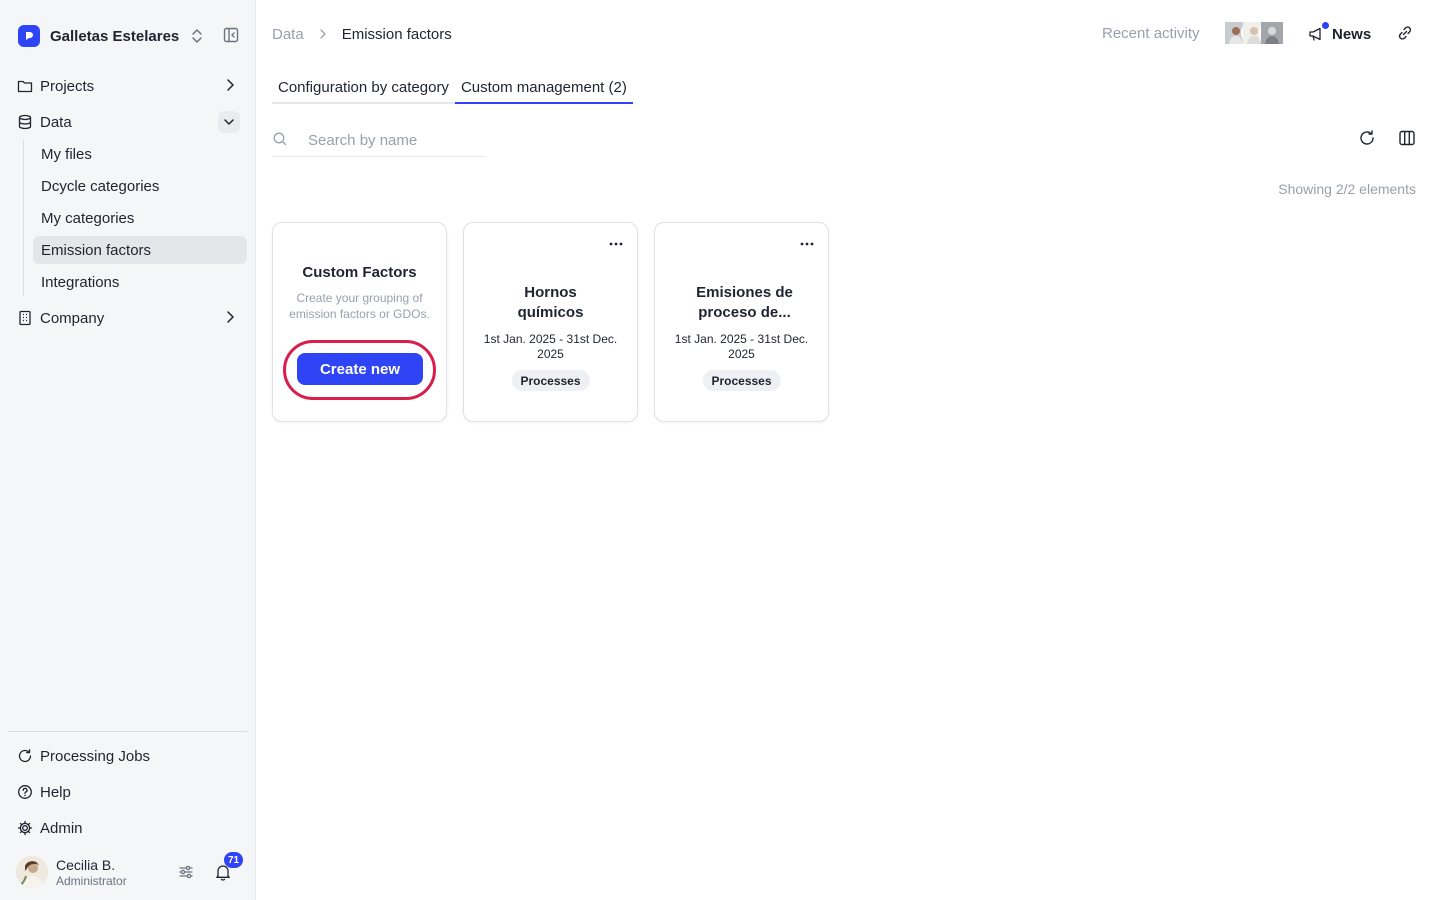 The width and height of the screenshot is (1440, 900). I want to click on sidebar-divider, so click(127, 731).